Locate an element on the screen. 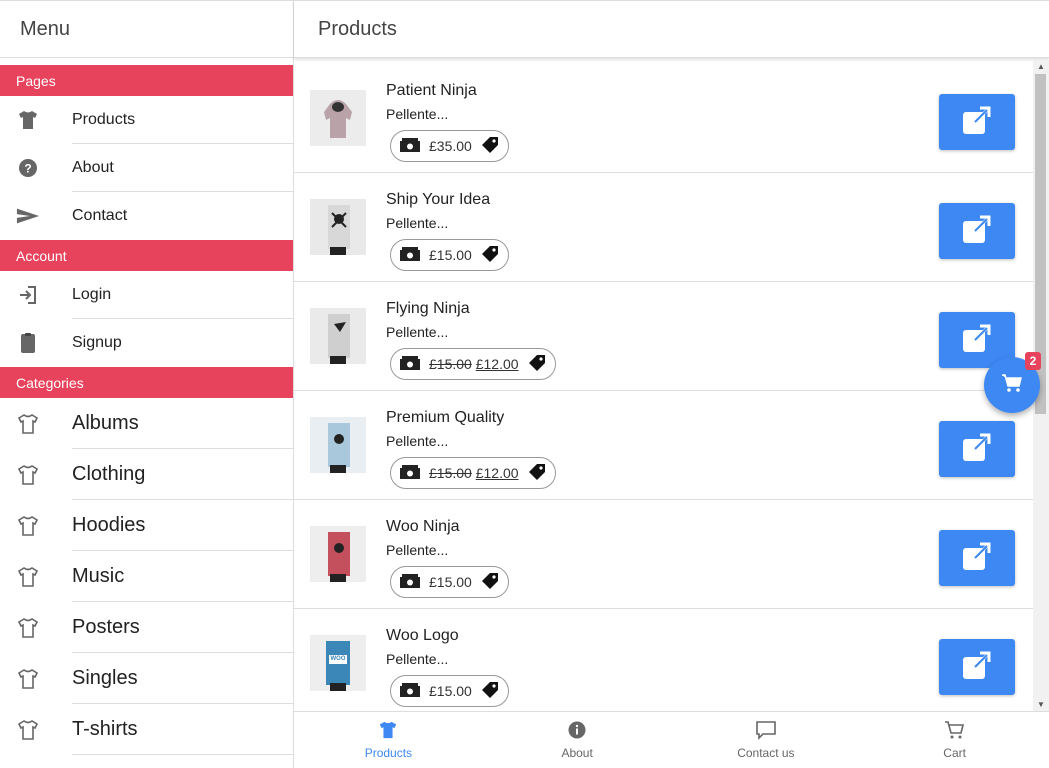 The image size is (1049, 768). product-old-price: £15.00 is located at coordinates (450, 473).